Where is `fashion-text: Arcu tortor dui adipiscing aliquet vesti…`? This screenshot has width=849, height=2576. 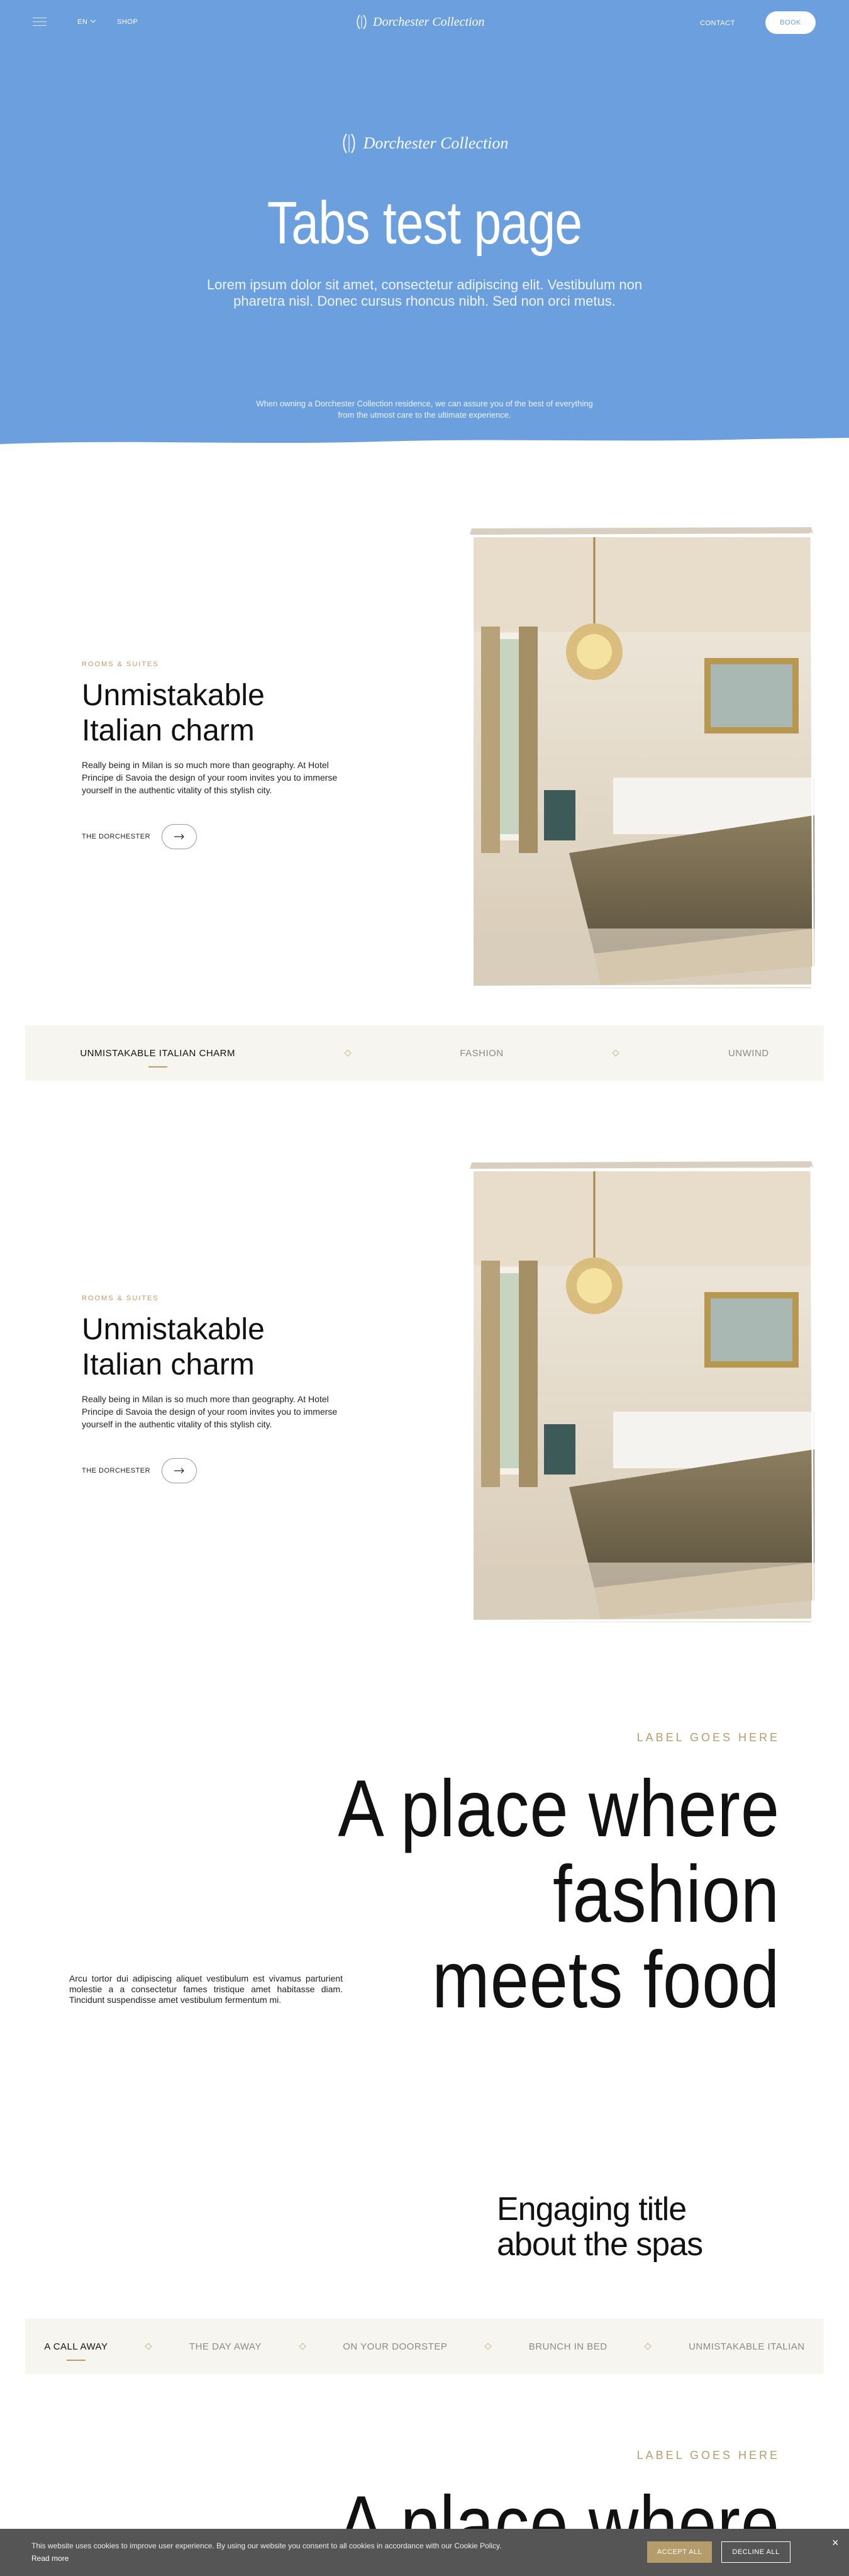 fashion-text: Arcu tortor dui adipiscing aliquet vesti… is located at coordinates (206, 1989).